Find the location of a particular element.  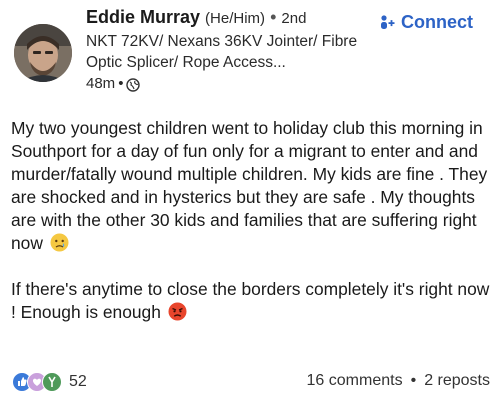

celebrate-icon is located at coordinates (52, 382).